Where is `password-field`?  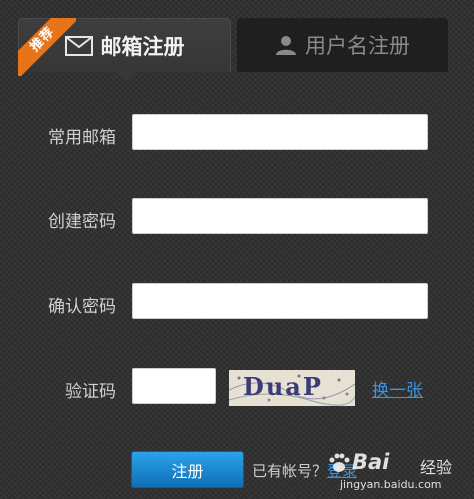 password-field is located at coordinates (280, 216).